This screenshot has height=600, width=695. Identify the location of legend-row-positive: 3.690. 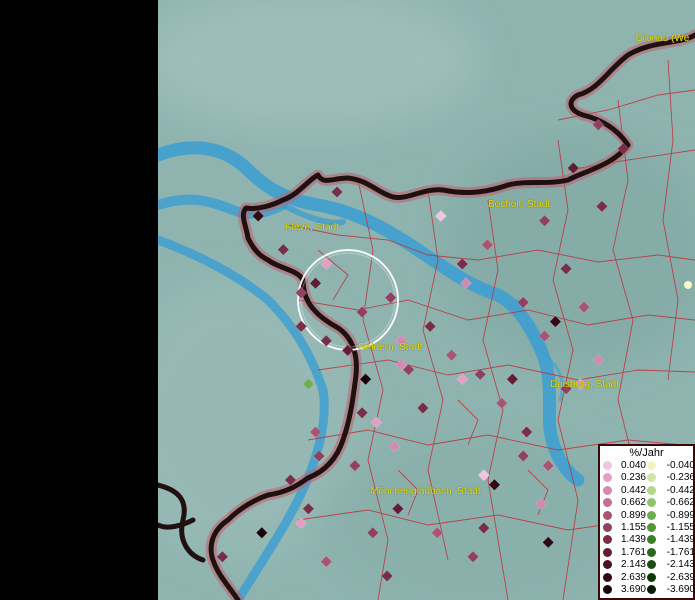
(624, 590).